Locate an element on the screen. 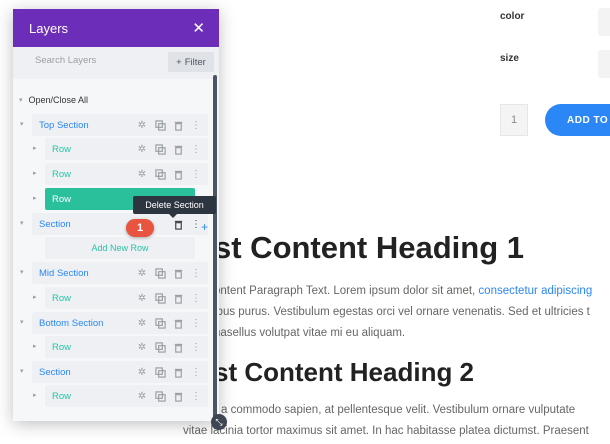  layer-section: Bottom Section ✲ ⋮ is located at coordinates (120, 323).